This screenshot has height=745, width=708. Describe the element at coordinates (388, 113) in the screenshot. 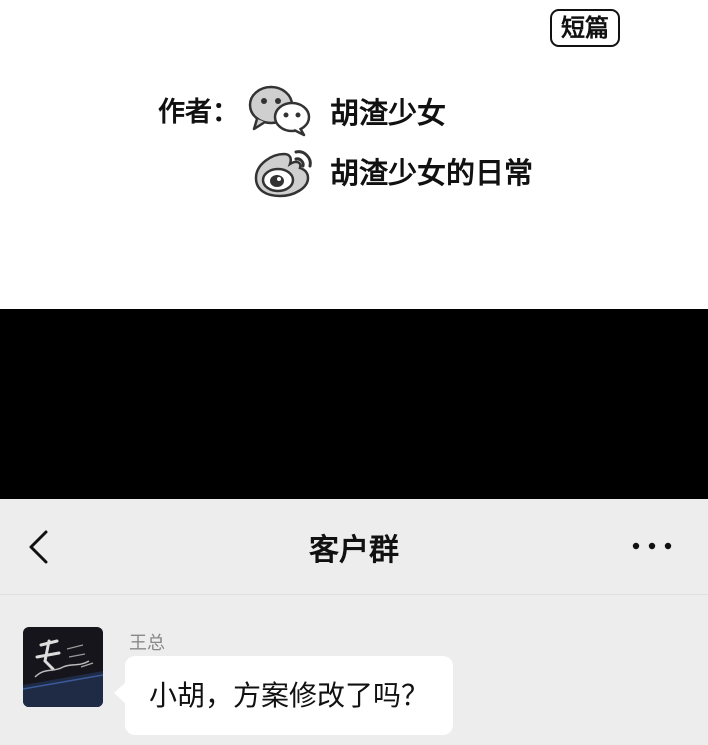

I see `wechat-account-name: 胡渣少女` at that location.